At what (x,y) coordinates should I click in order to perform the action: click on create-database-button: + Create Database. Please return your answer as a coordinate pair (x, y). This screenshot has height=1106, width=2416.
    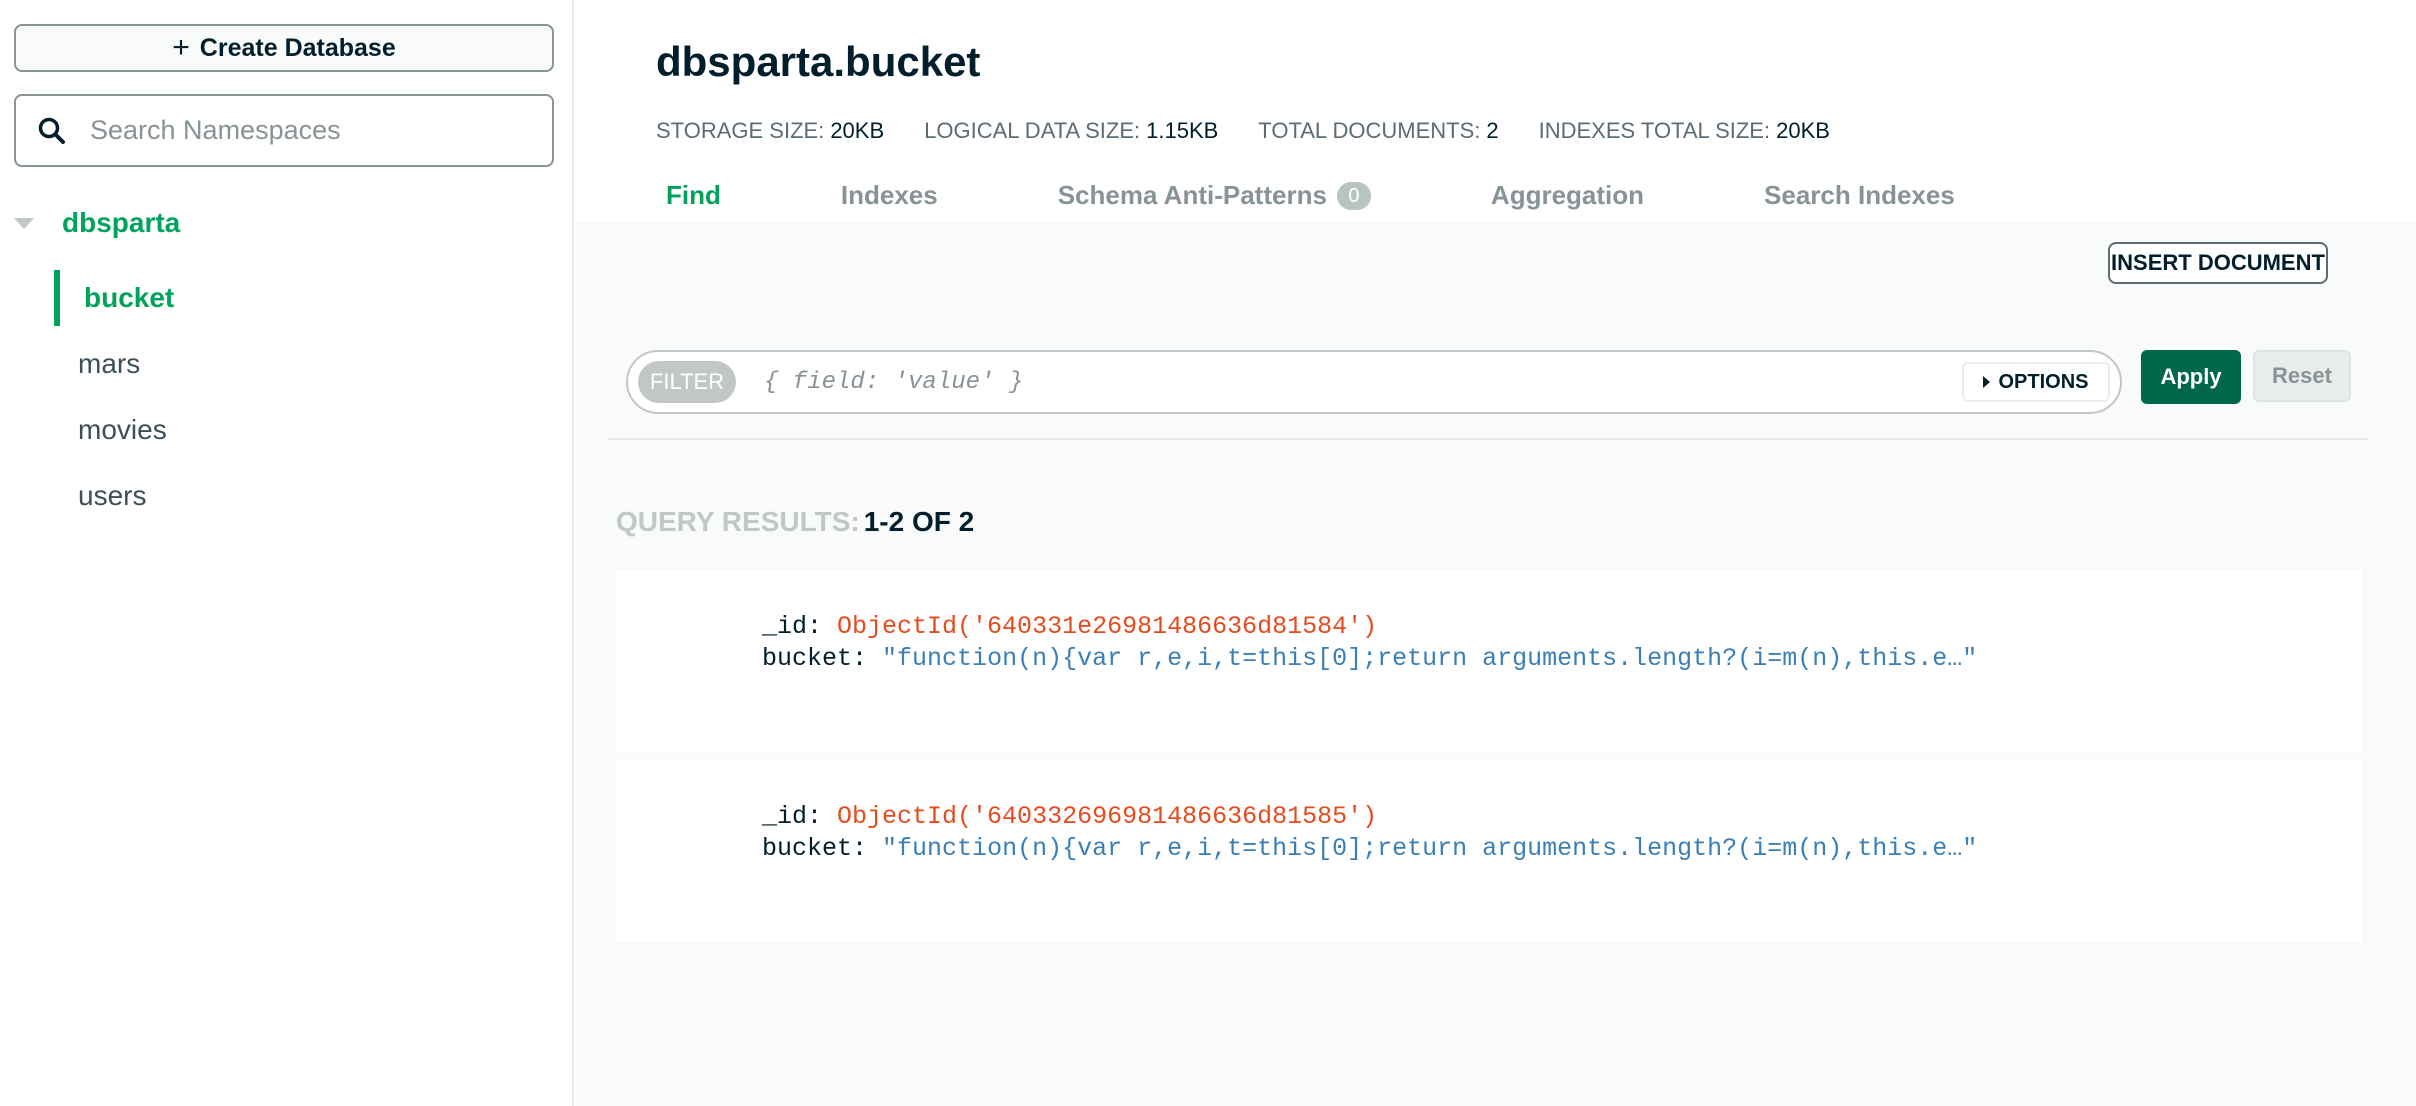
    Looking at the image, I should click on (284, 48).